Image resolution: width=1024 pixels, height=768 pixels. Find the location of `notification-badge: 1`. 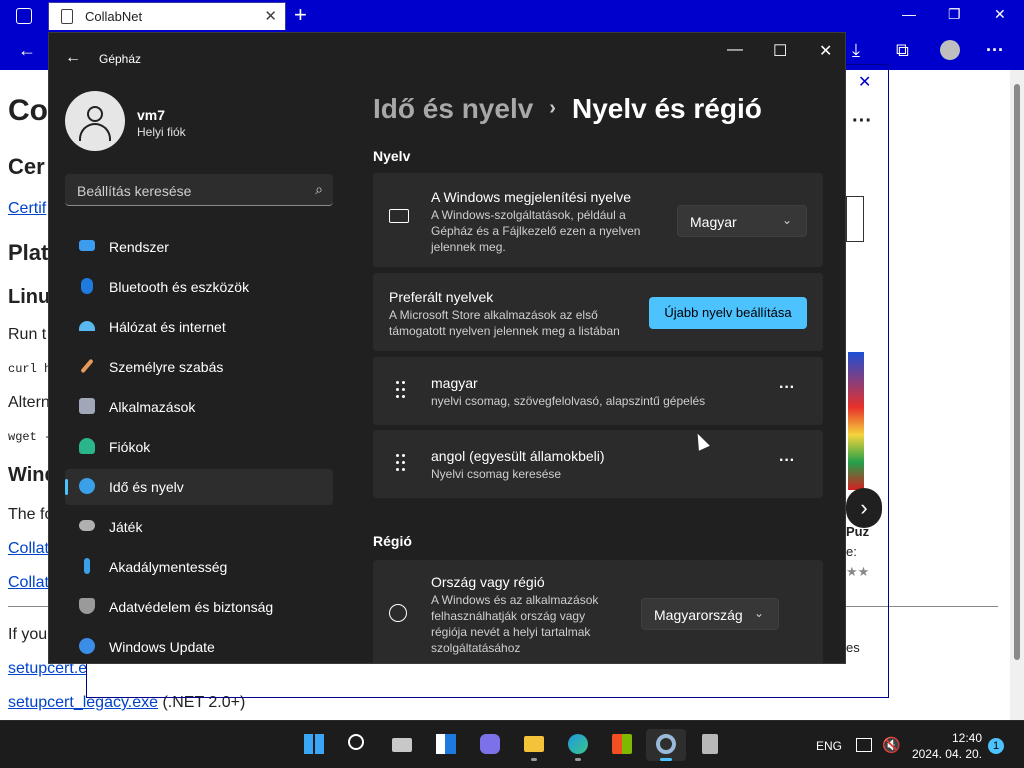

notification-badge: 1 is located at coordinates (996, 746).